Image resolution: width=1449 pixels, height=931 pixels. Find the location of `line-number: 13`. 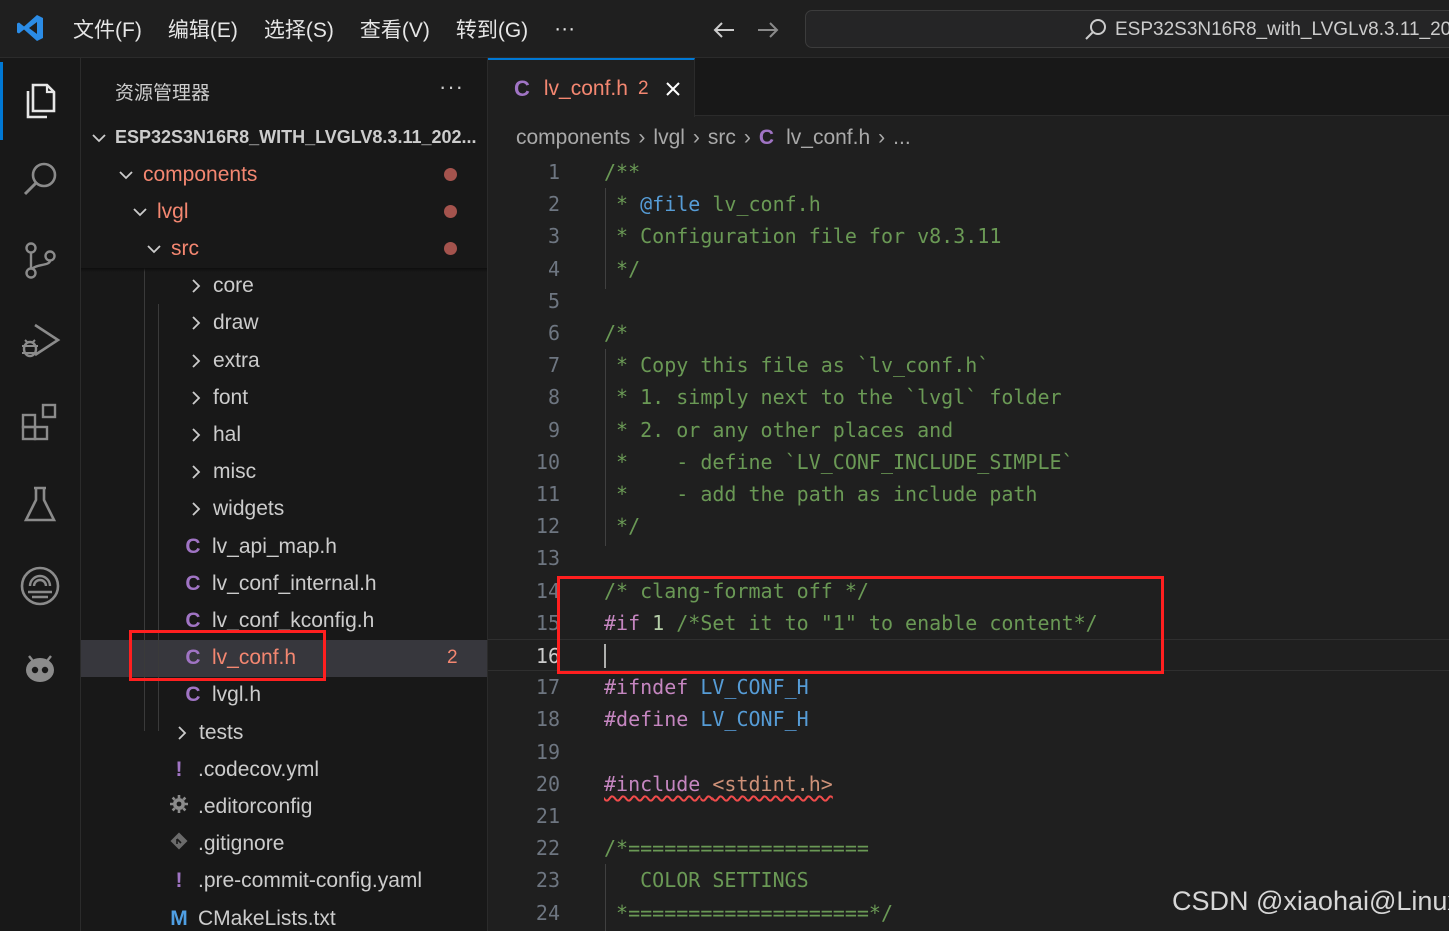

line-number: 13 is located at coordinates (547, 558).